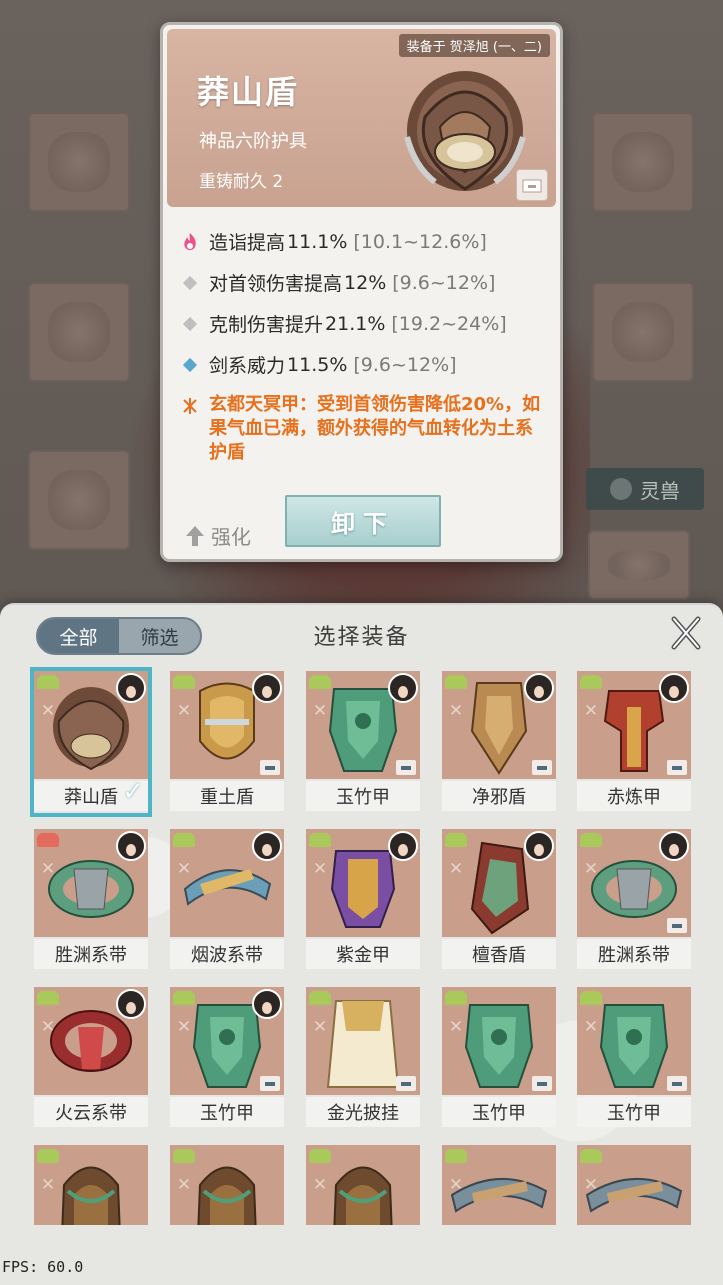  Describe the element at coordinates (634, 742) in the screenshot. I see `equipment-cell: ✕ 赤炼甲` at that location.